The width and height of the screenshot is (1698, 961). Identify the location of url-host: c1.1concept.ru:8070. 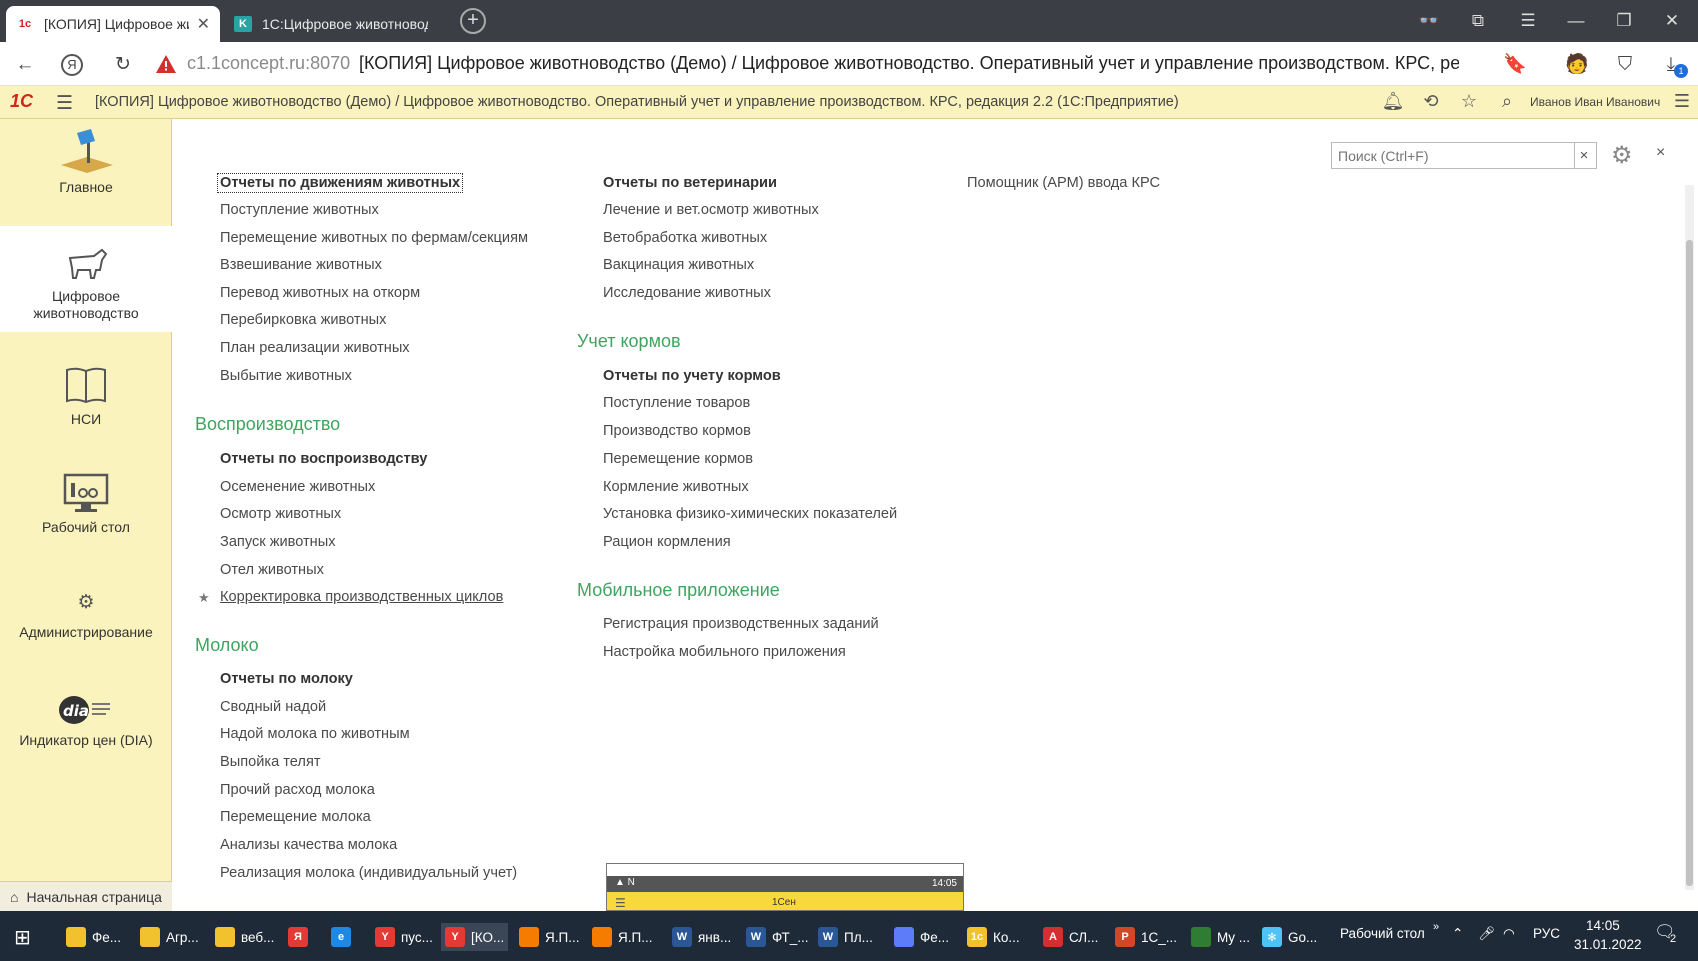
(268, 63).